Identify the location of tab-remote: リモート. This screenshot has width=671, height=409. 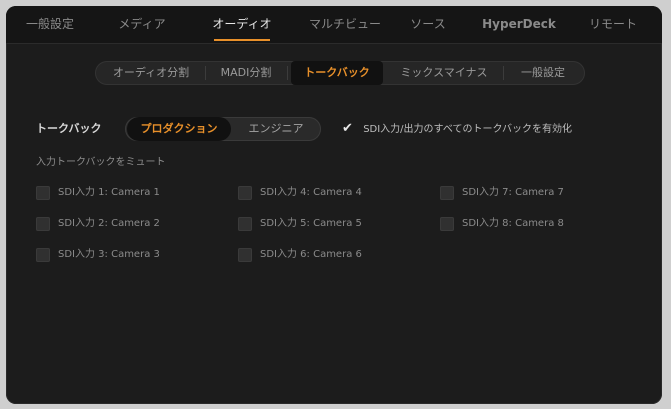
(613, 24).